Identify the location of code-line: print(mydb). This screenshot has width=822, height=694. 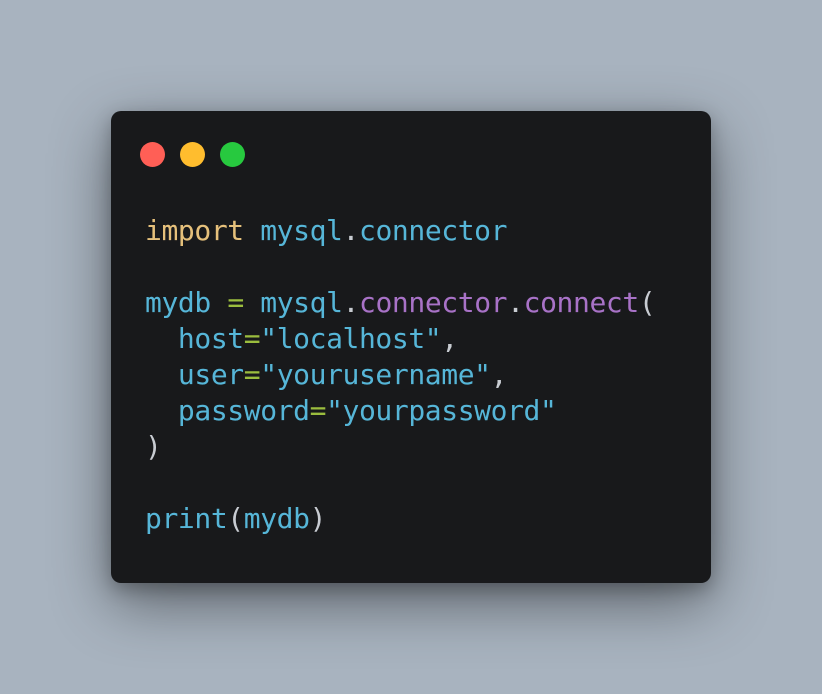
(400, 519).